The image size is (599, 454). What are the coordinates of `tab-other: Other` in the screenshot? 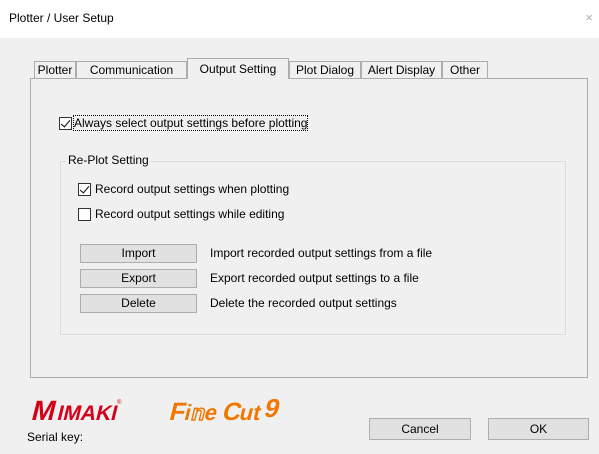 It's located at (465, 69).